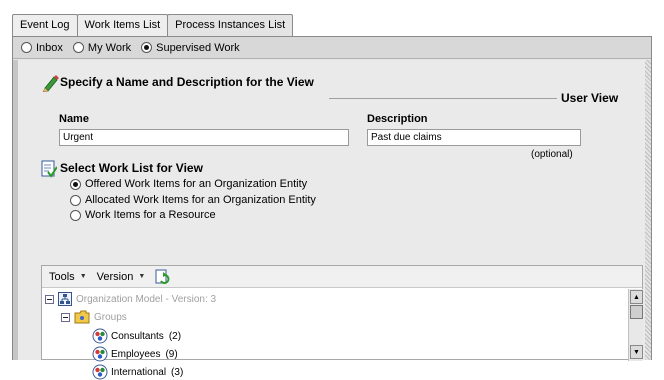 This screenshot has height=380, width=664. What do you see at coordinates (26, 47) in the screenshot?
I see `inbox-radio` at bounding box center [26, 47].